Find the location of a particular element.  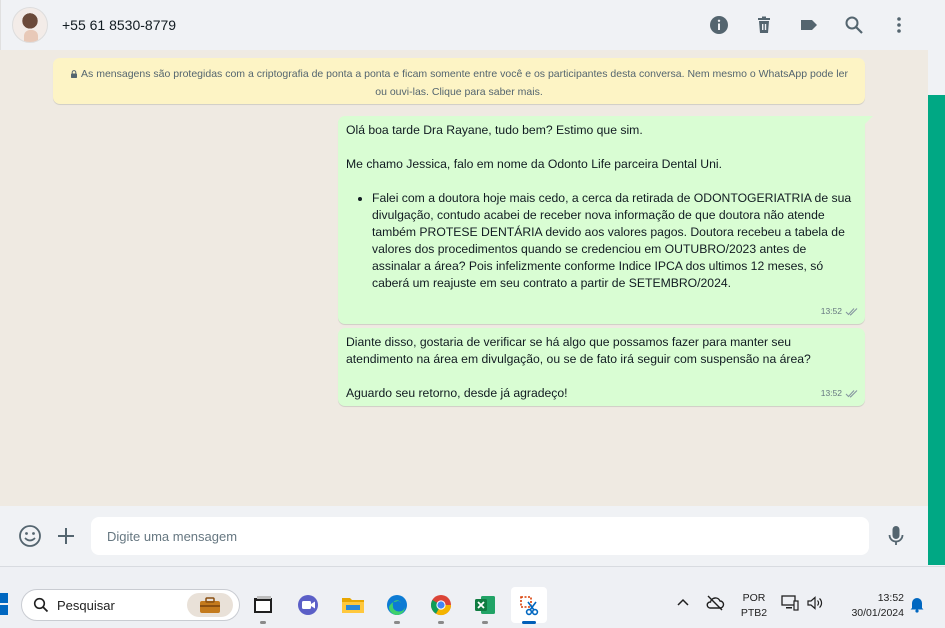

microphone-icon is located at coordinates (896, 536).